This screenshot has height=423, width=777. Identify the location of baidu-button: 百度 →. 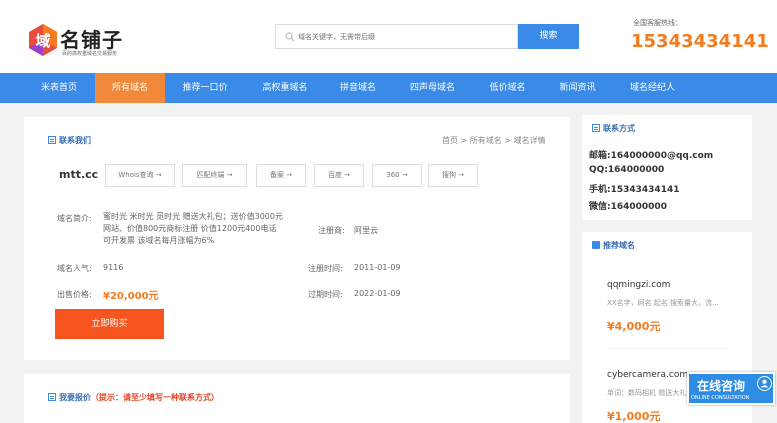
(339, 175).